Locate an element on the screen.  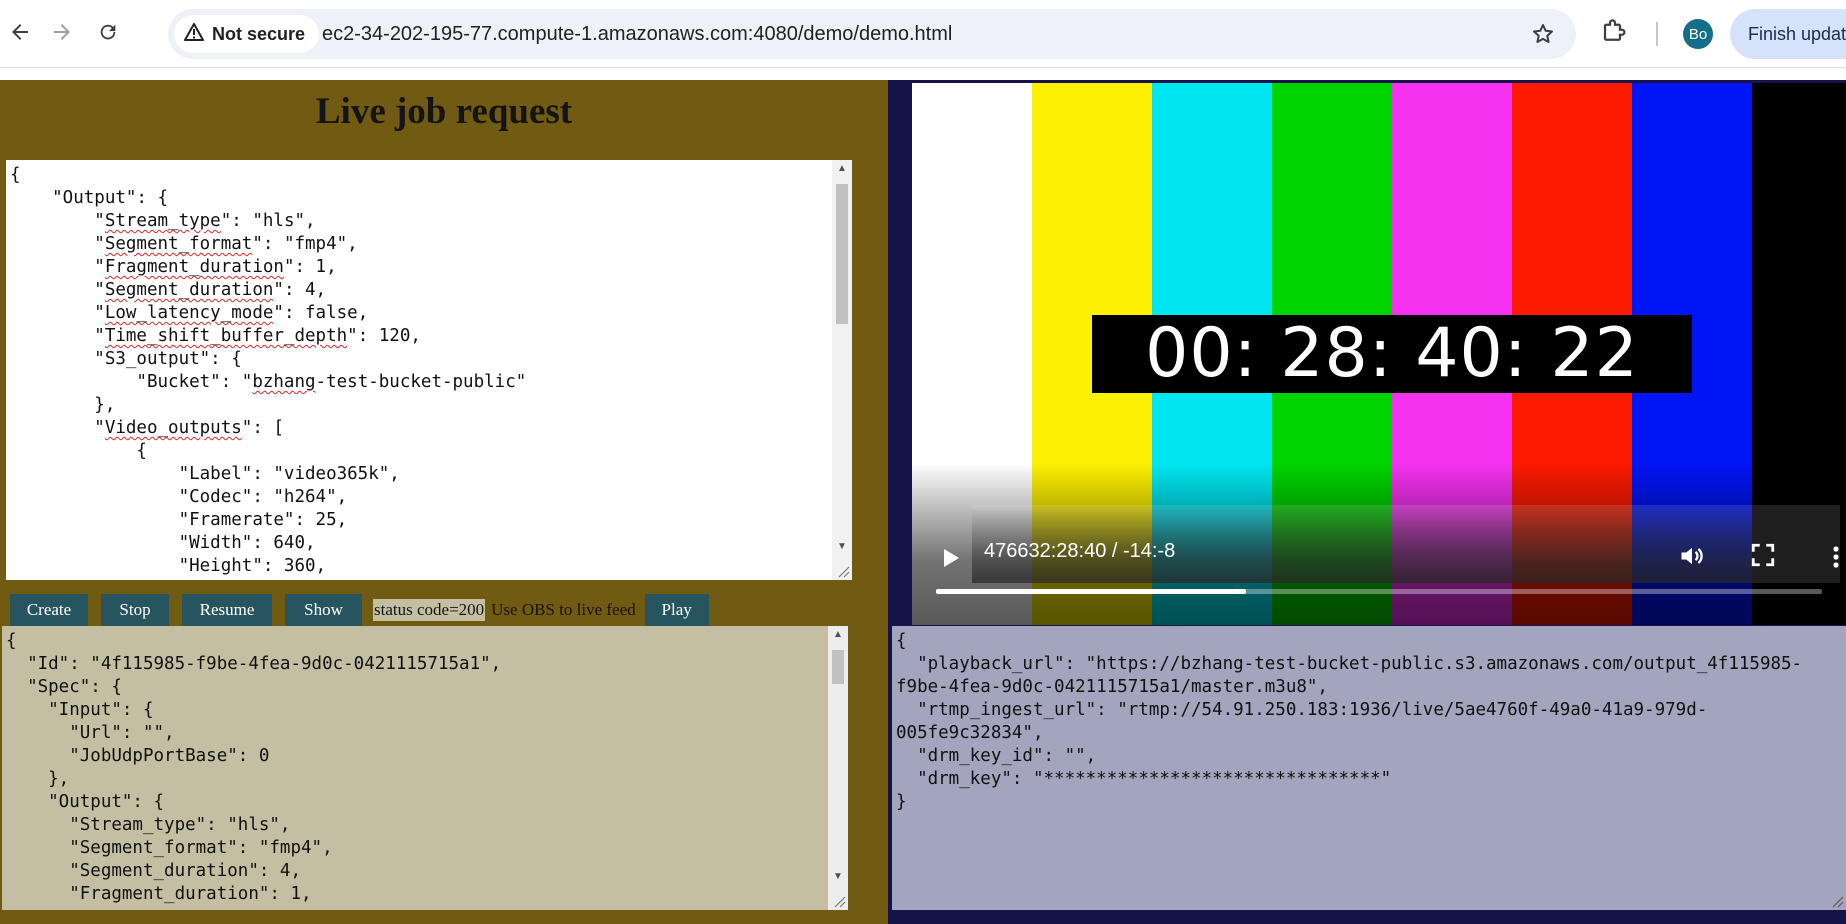
request-json-line: }, is located at coordinates (62, 405).